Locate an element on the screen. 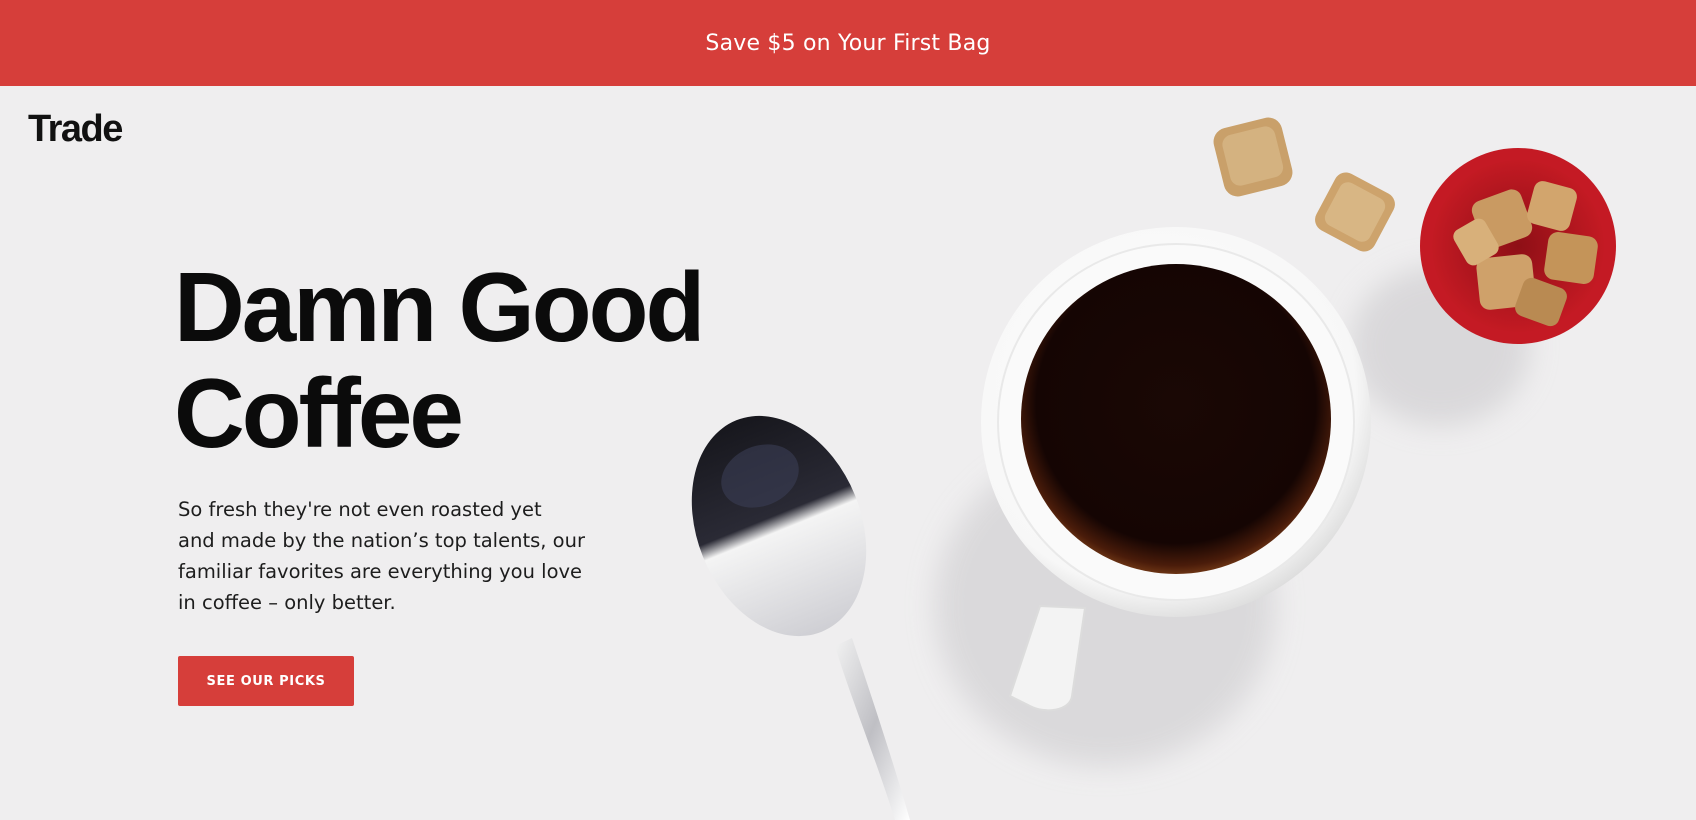 The width and height of the screenshot is (1696, 820). hero-description-line: So fresh they're not even roasted yet is located at coordinates (360, 509).